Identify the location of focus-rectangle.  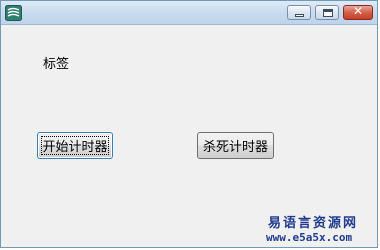
(75, 145).